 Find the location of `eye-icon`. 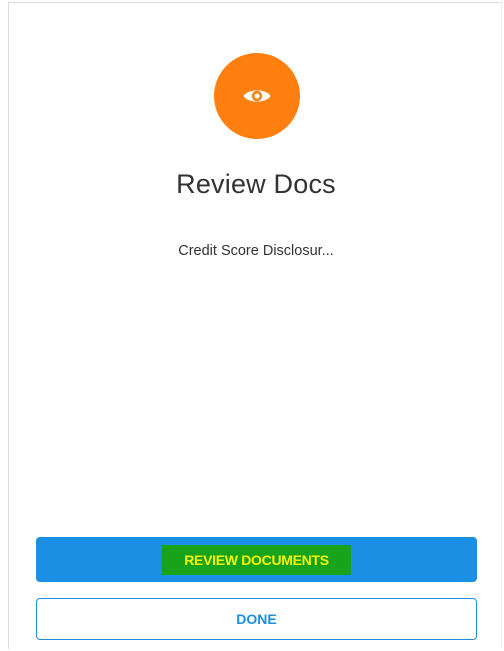

eye-icon is located at coordinates (257, 96).